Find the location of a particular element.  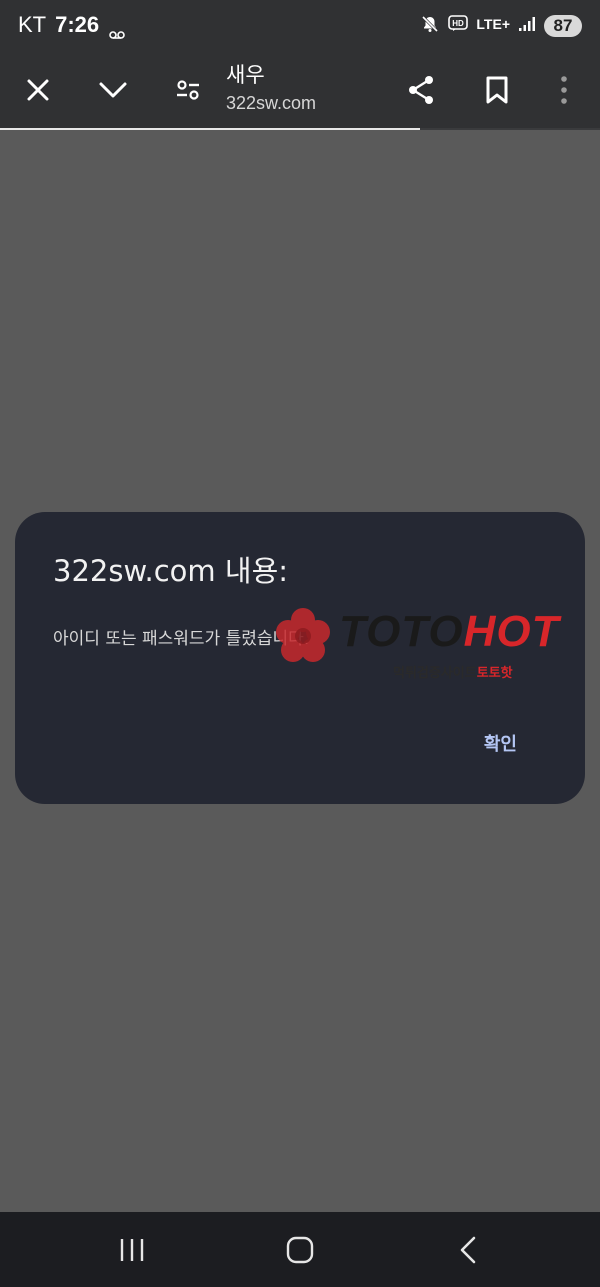

share-icon is located at coordinates (421, 90).